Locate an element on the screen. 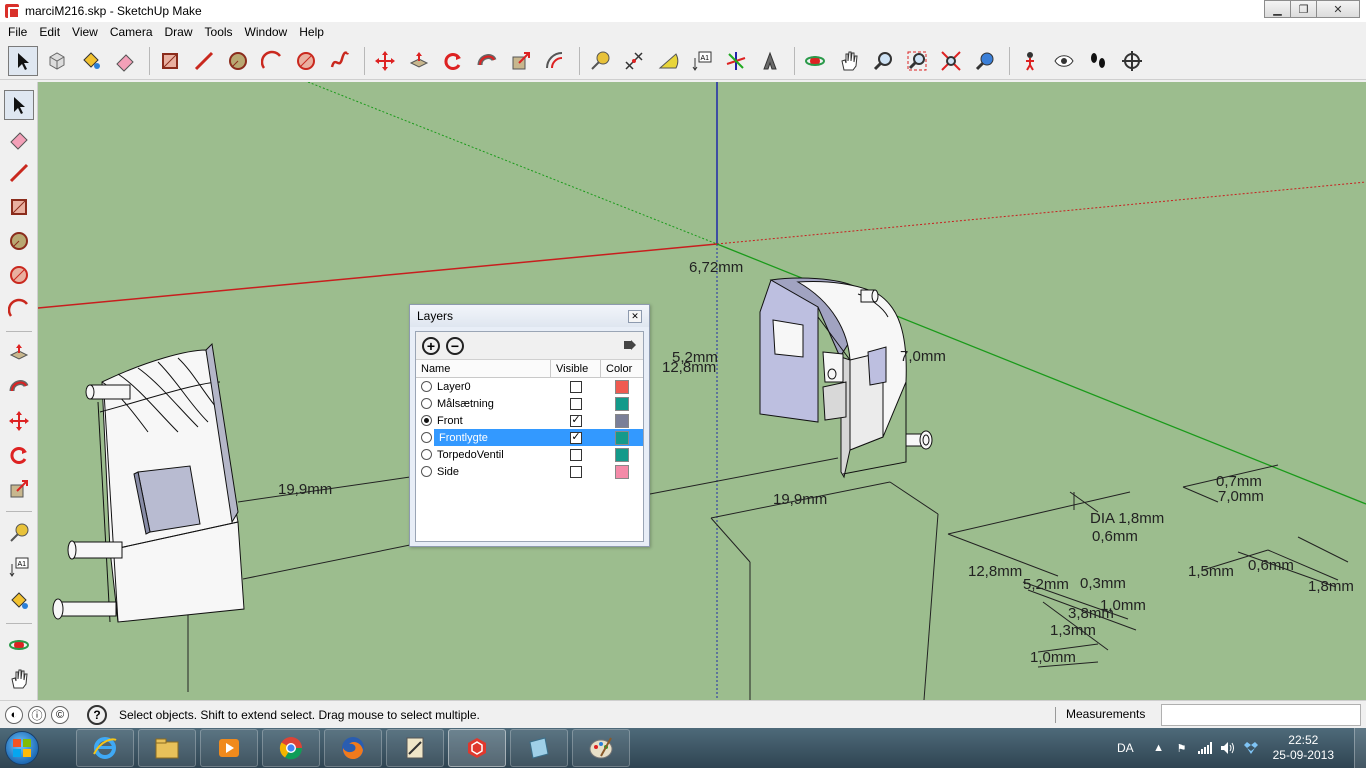  language-indicator: DA is located at coordinates (1125, 748).